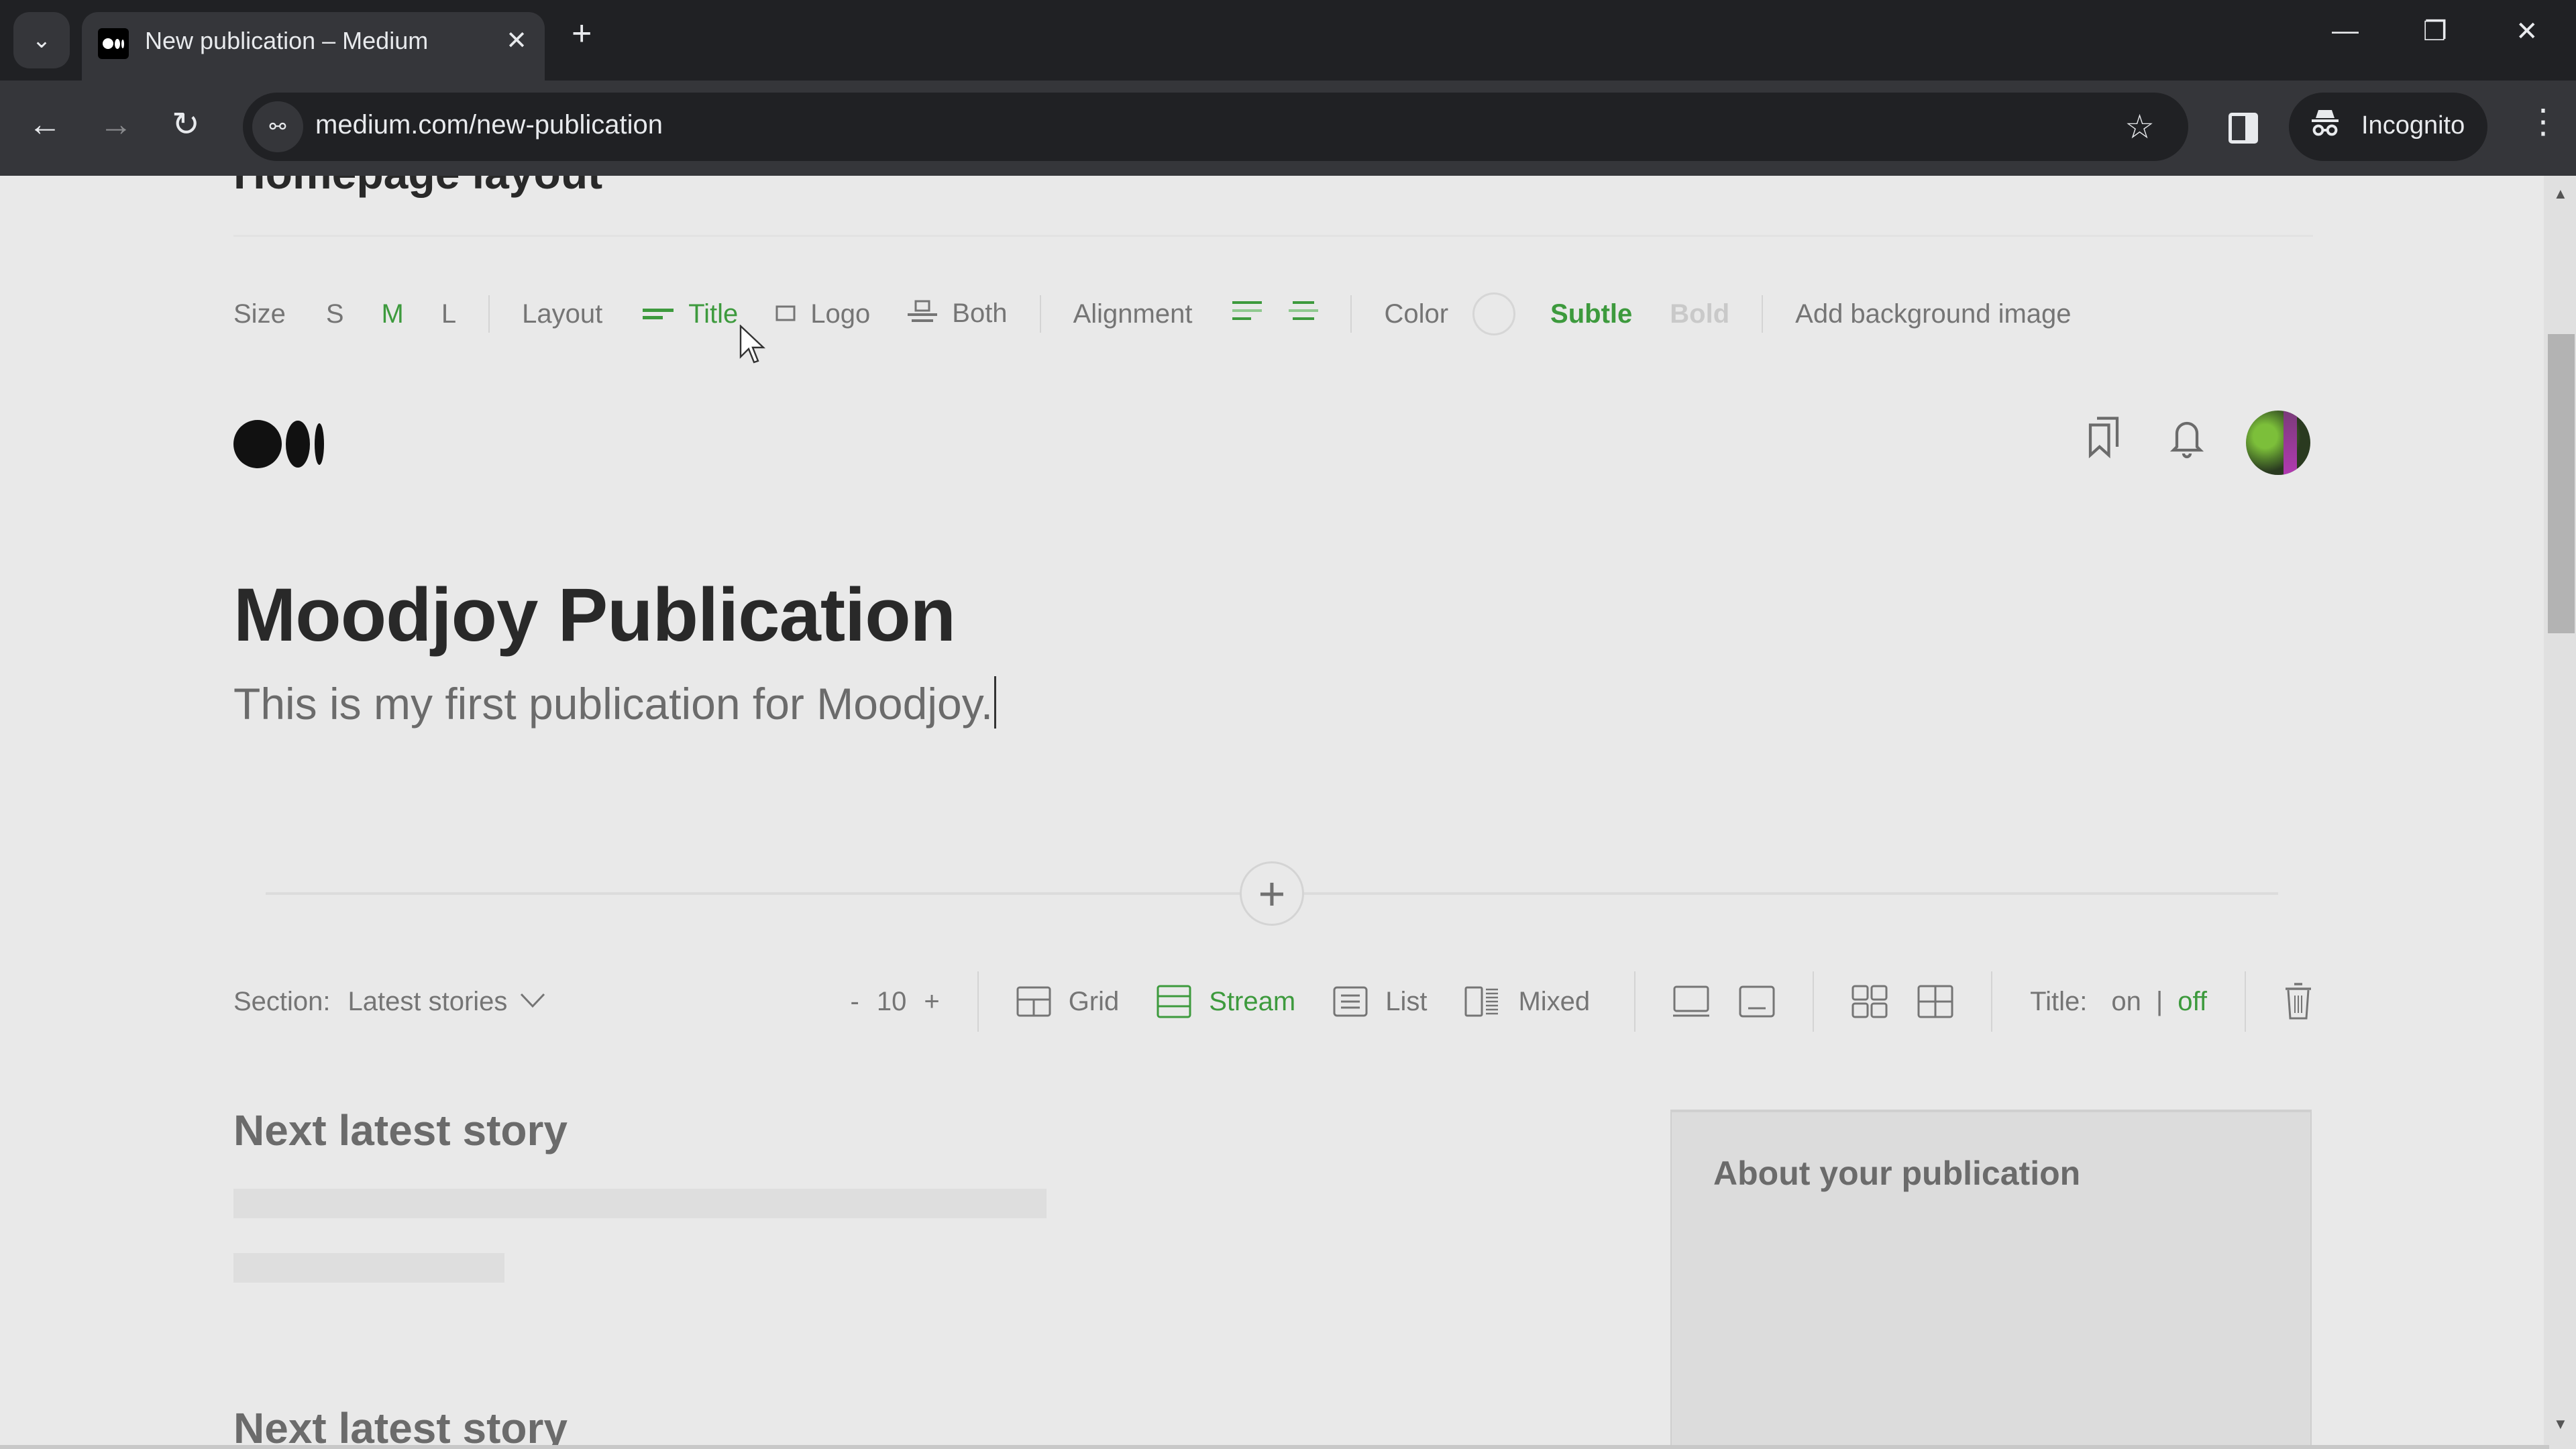  What do you see at coordinates (562, 314) in the screenshot?
I see `layout-label: Layout` at bounding box center [562, 314].